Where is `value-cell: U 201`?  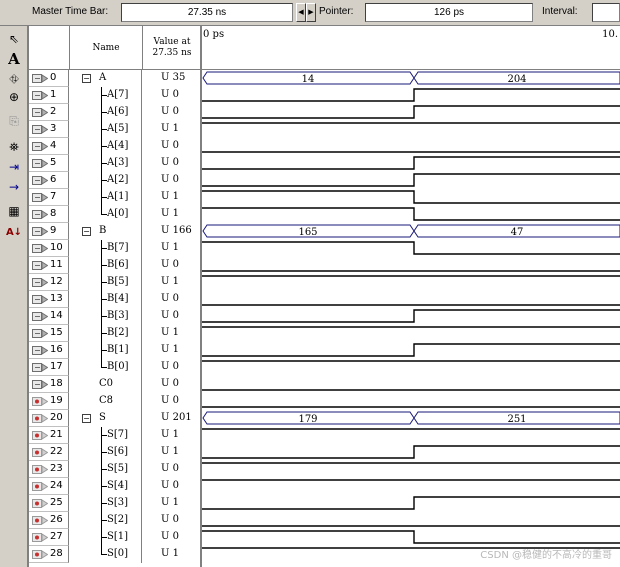 value-cell: U 201 is located at coordinates (172, 418).